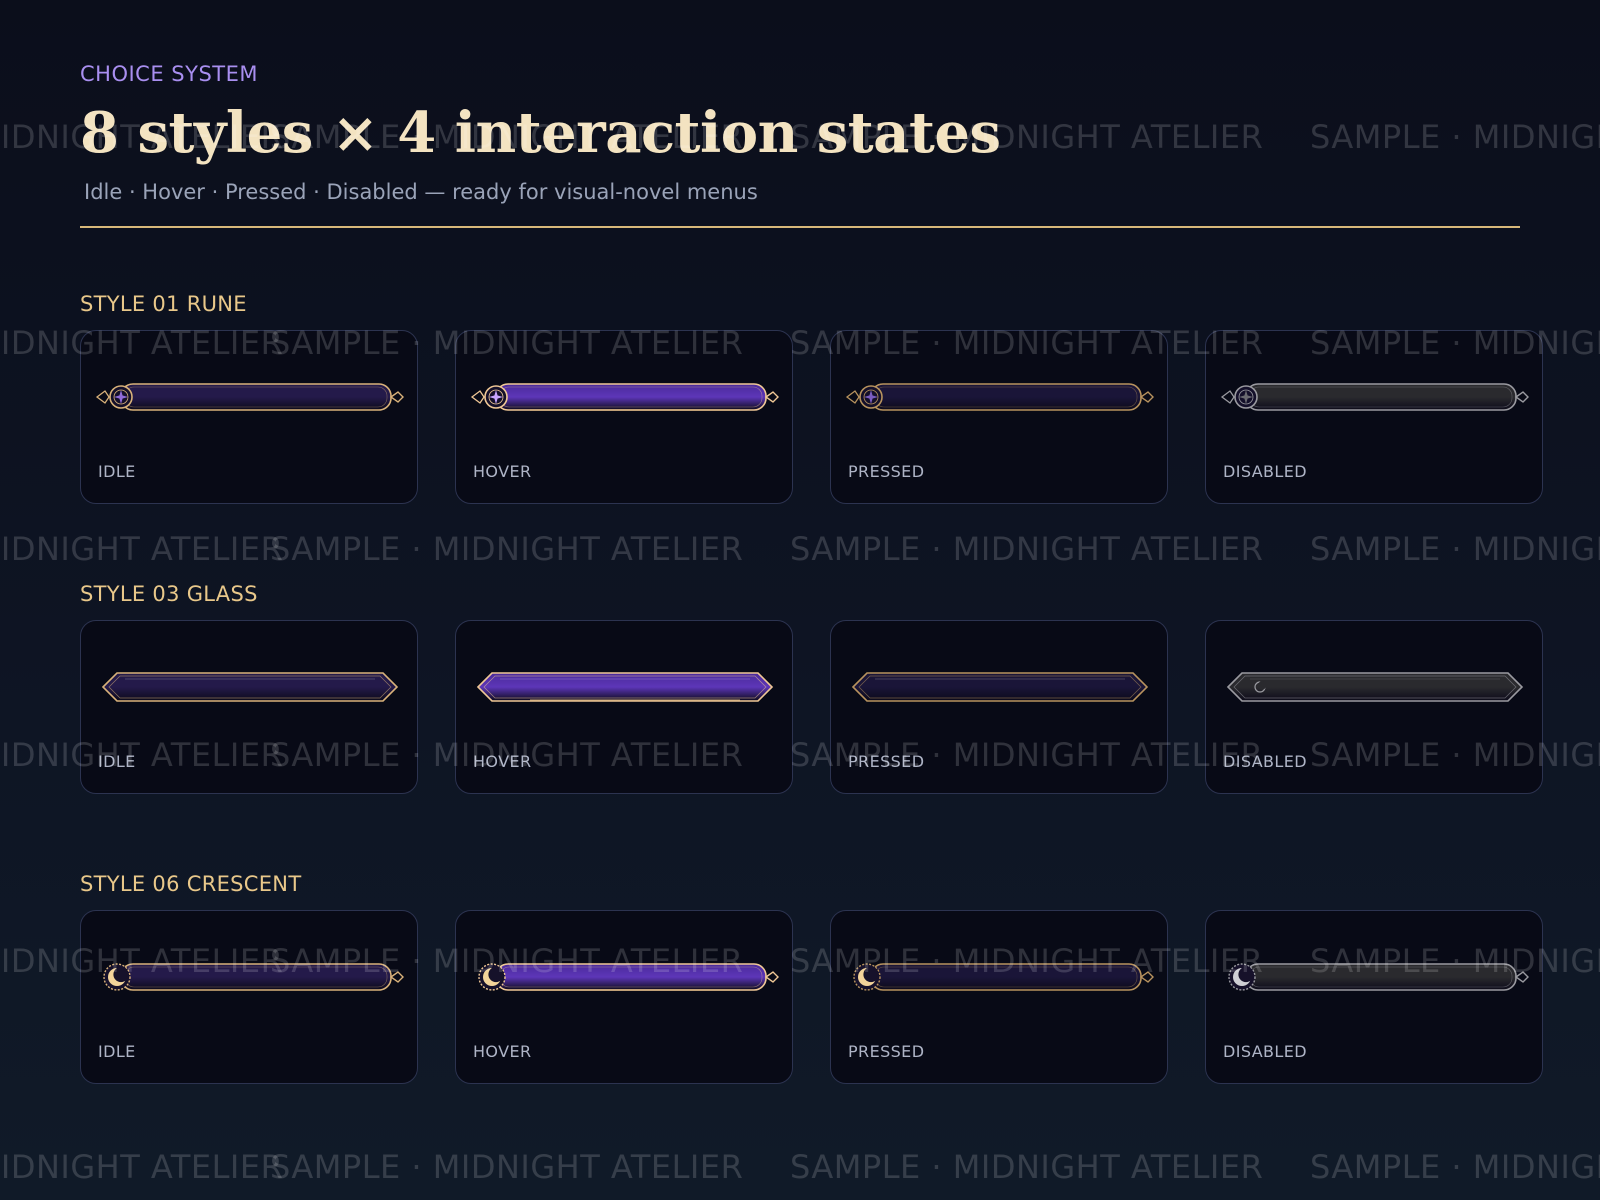 The image size is (1600, 1200). Describe the element at coordinates (169, 594) in the screenshot. I see `section-label: STYLE 03 GLASS` at that location.